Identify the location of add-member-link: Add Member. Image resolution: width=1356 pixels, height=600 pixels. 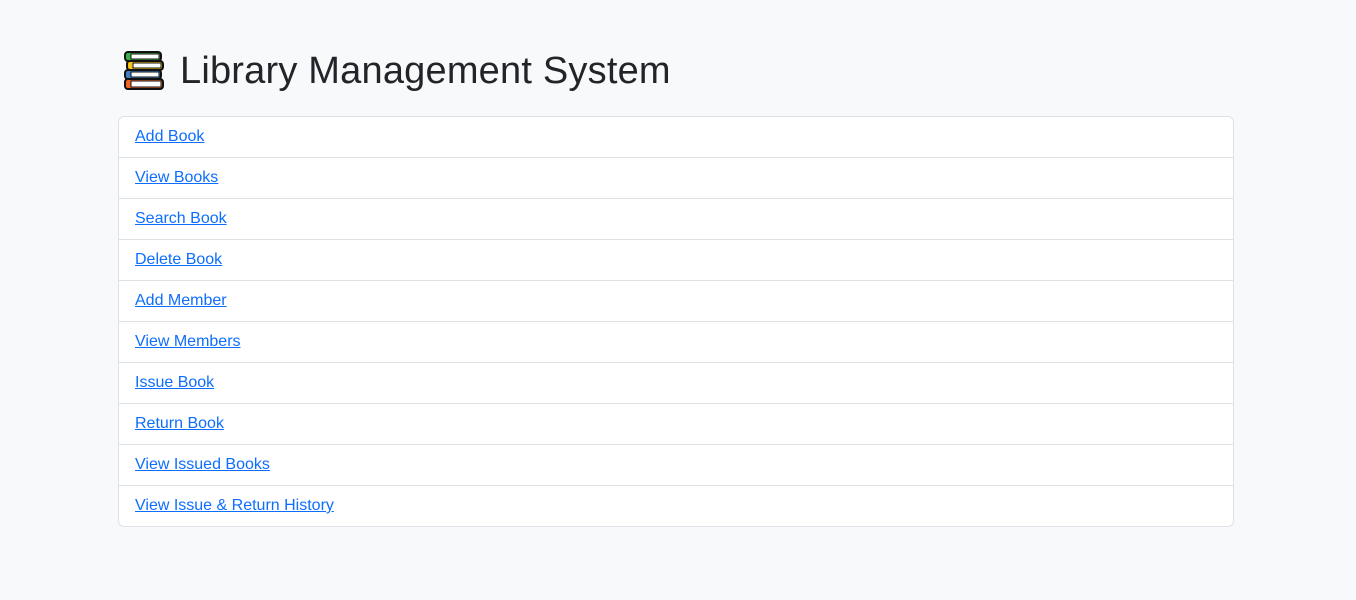
(181, 301).